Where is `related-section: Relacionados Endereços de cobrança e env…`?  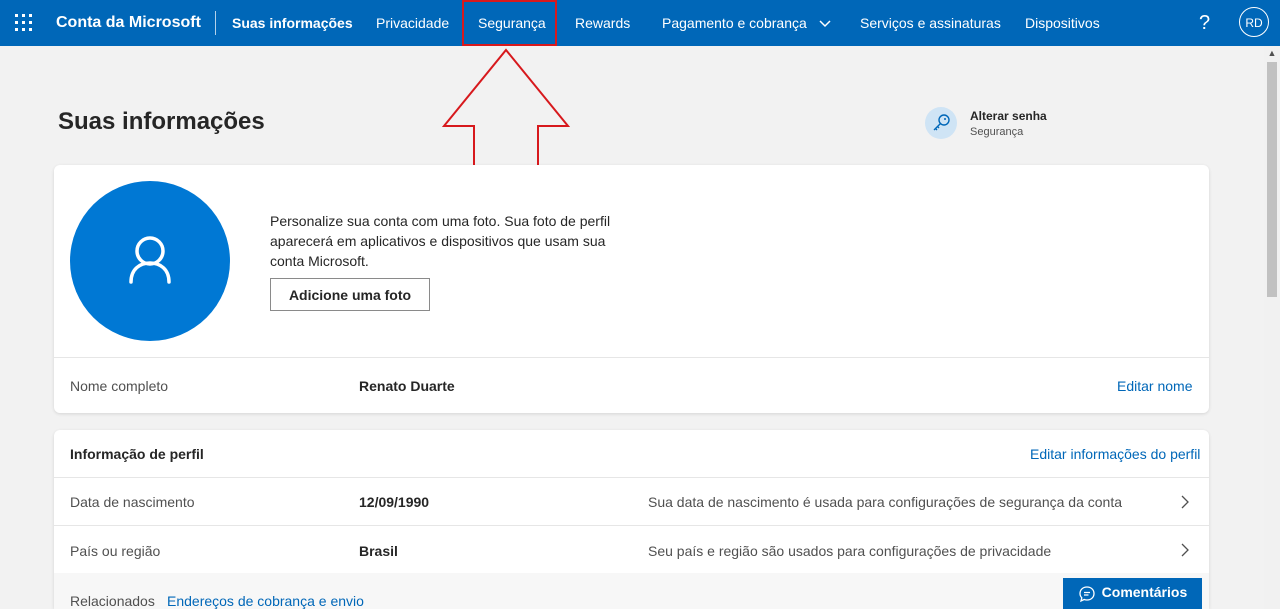 related-section: Relacionados Endereços de cobrança e env… is located at coordinates (631, 591).